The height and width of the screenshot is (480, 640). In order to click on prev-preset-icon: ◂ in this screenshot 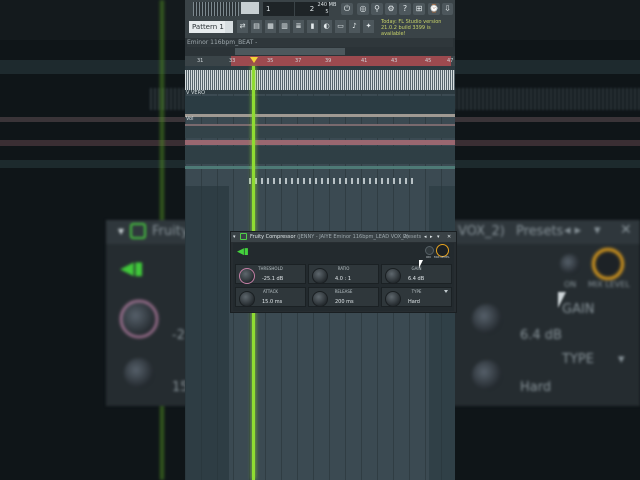, I will do `click(425, 237)`.